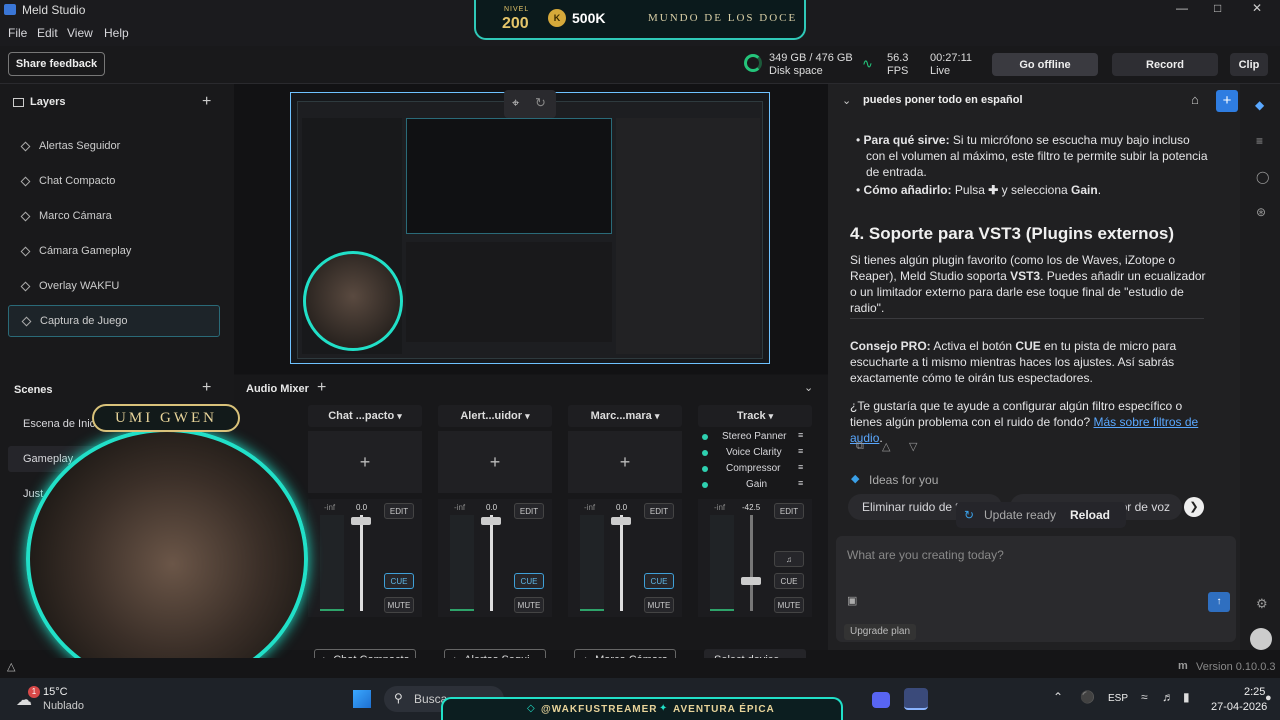  Describe the element at coordinates (362, 699) in the screenshot. I see `start-button` at that location.